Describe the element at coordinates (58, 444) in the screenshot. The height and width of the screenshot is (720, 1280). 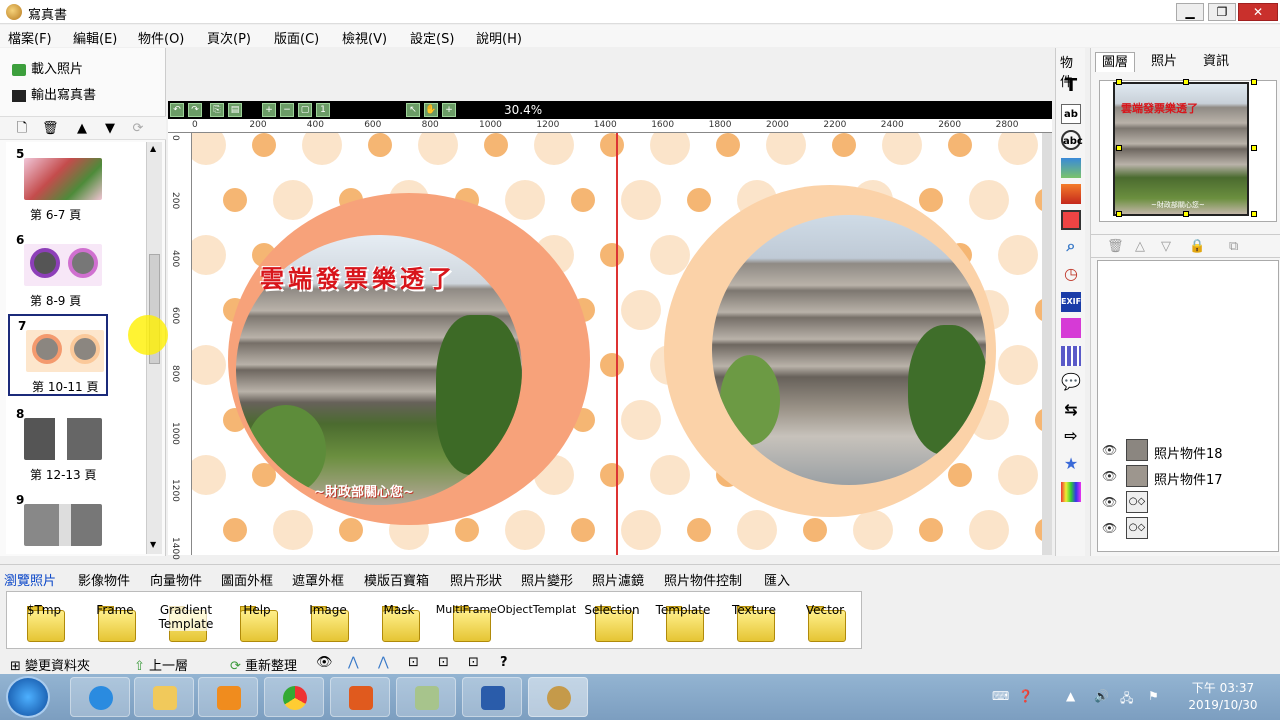
I see `page-item: 8 第 12-13 頁` at that location.